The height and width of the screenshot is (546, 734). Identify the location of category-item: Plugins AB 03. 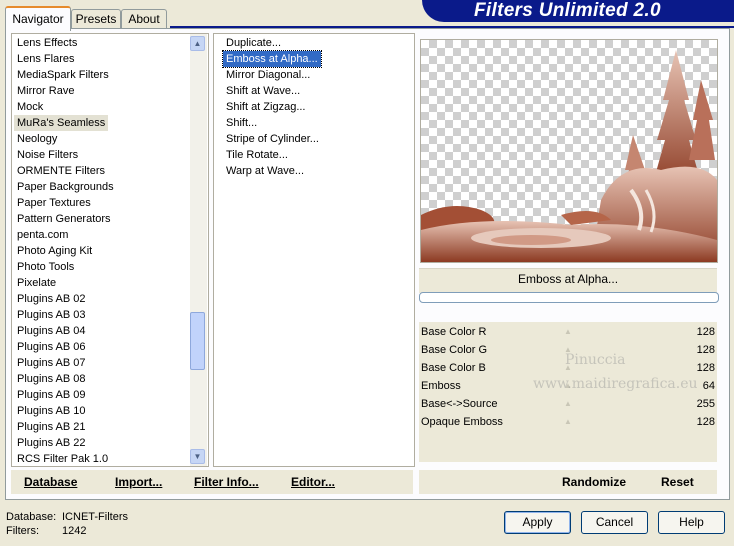
(51, 315).